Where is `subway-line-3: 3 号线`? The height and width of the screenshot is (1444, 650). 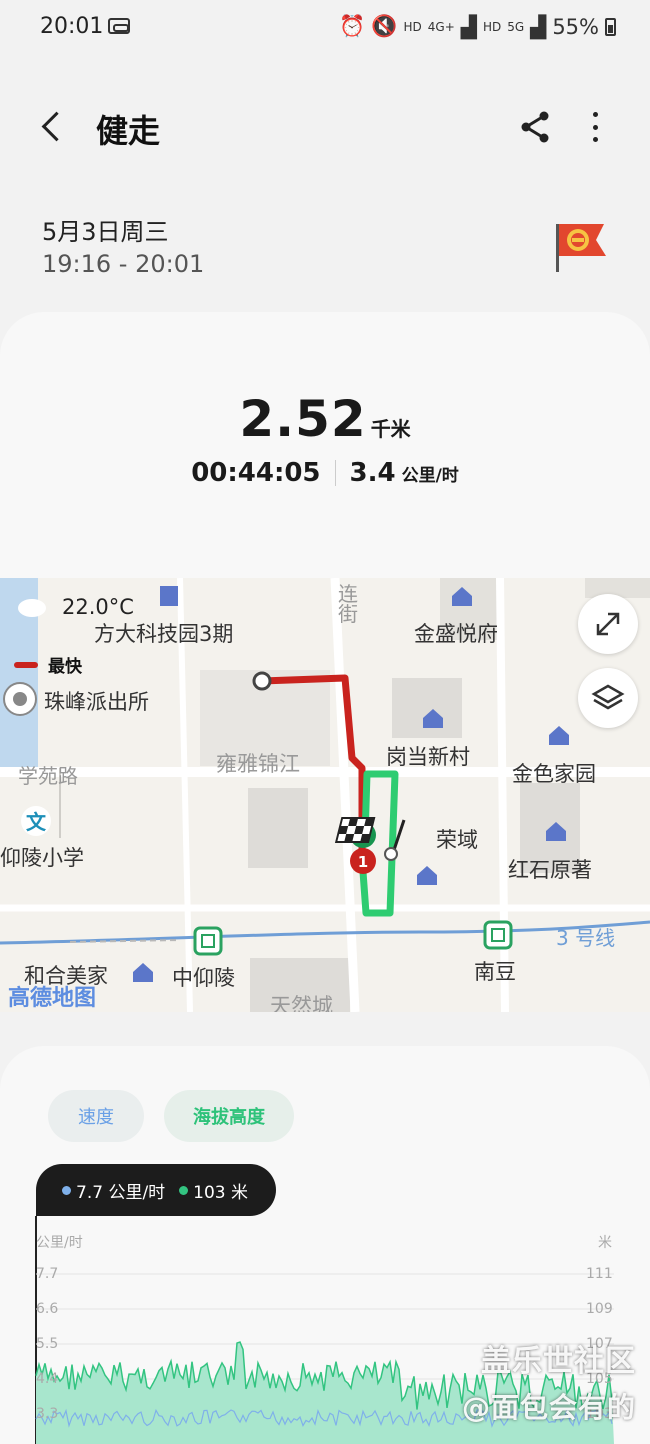
subway-line-3: 3 号线 is located at coordinates (586, 938).